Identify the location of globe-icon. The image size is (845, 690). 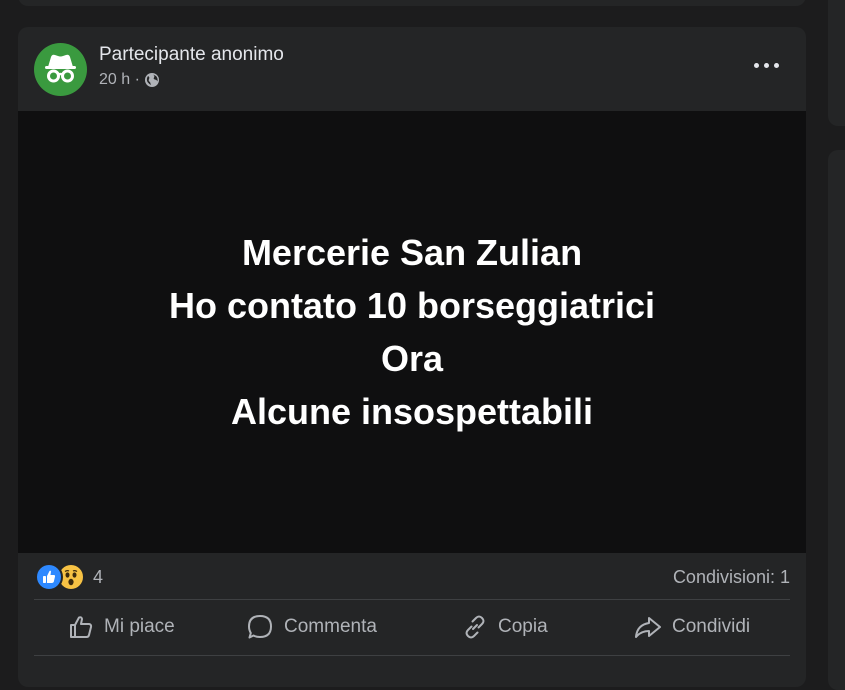
(152, 80).